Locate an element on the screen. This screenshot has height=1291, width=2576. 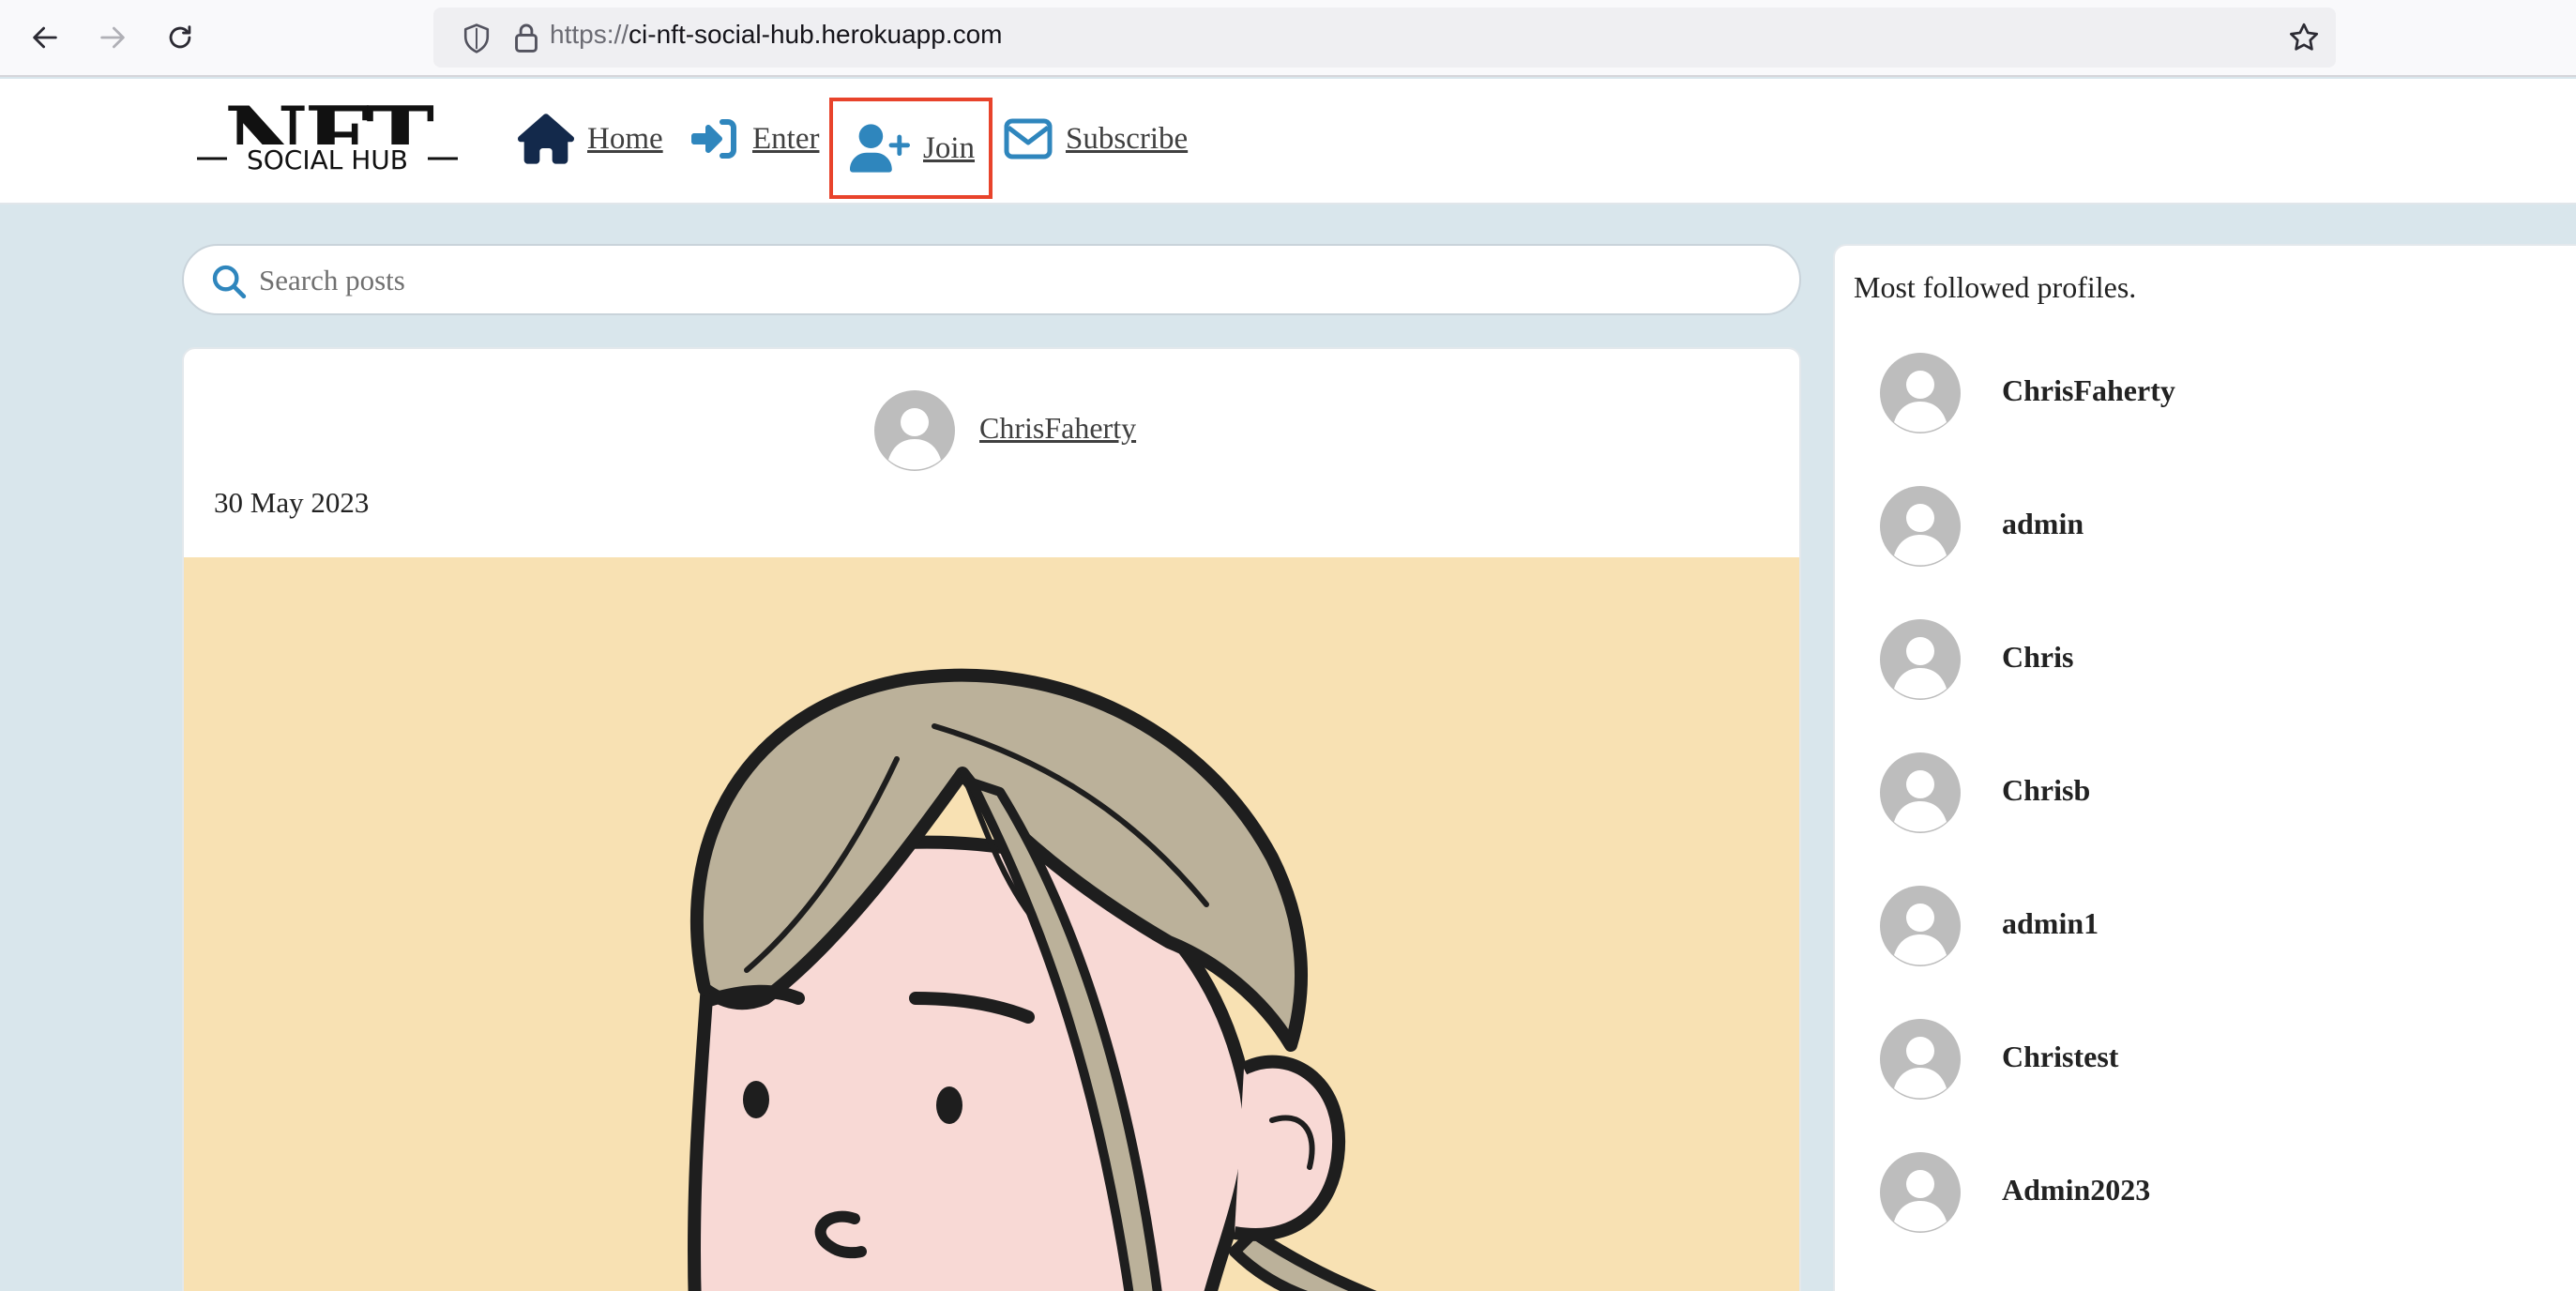
sidebar-title: Most followed profiles. is located at coordinates (1995, 287).